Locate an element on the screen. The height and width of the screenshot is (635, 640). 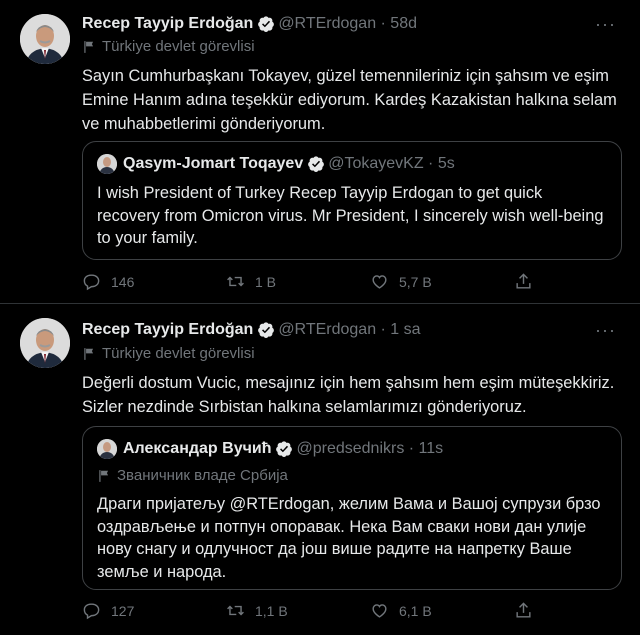
reply-button: 127 is located at coordinates (108, 610).